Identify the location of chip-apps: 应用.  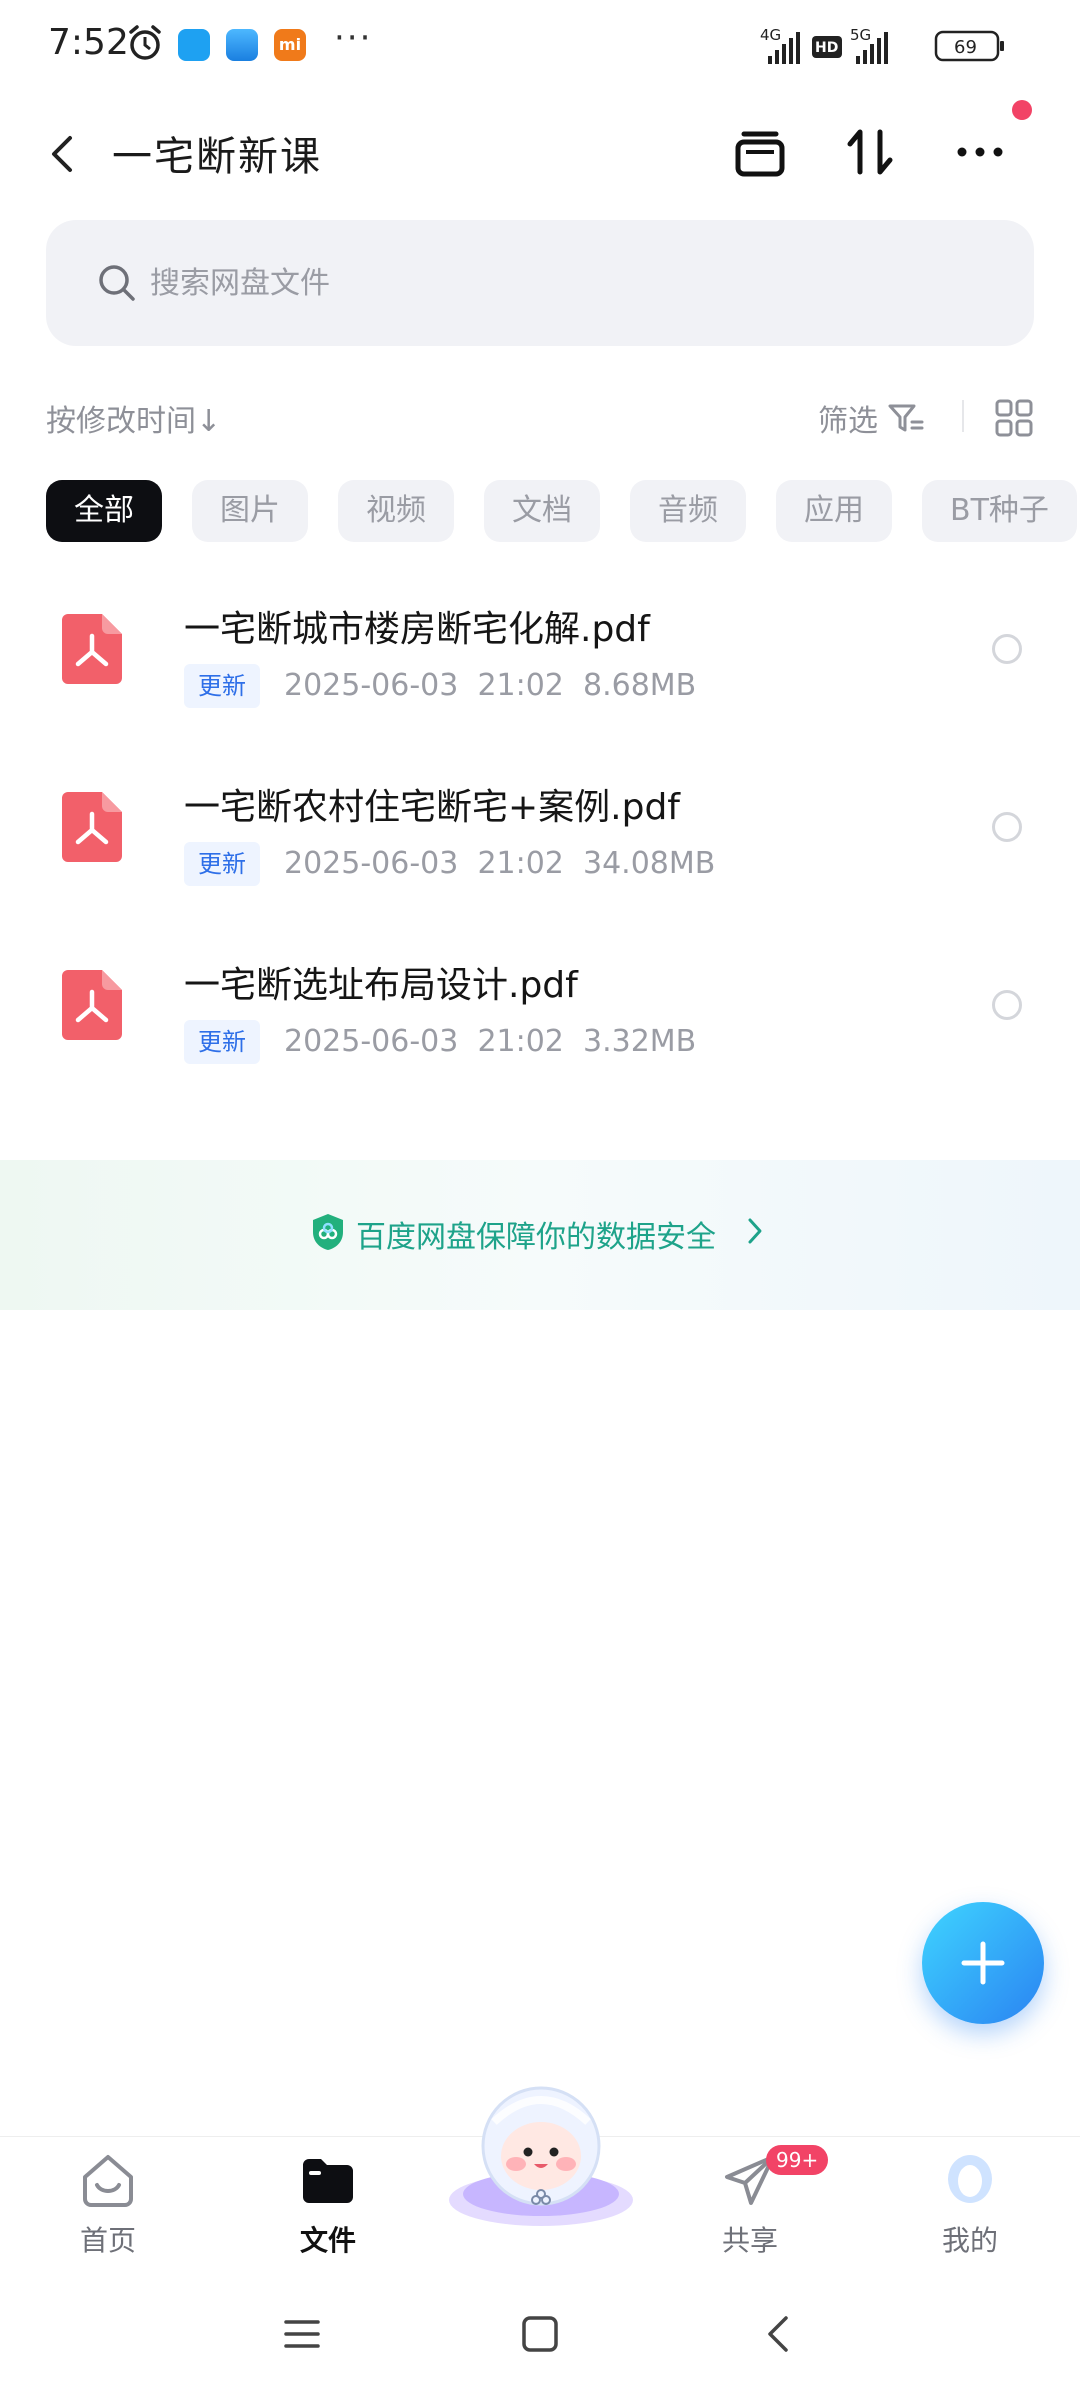
(834, 511).